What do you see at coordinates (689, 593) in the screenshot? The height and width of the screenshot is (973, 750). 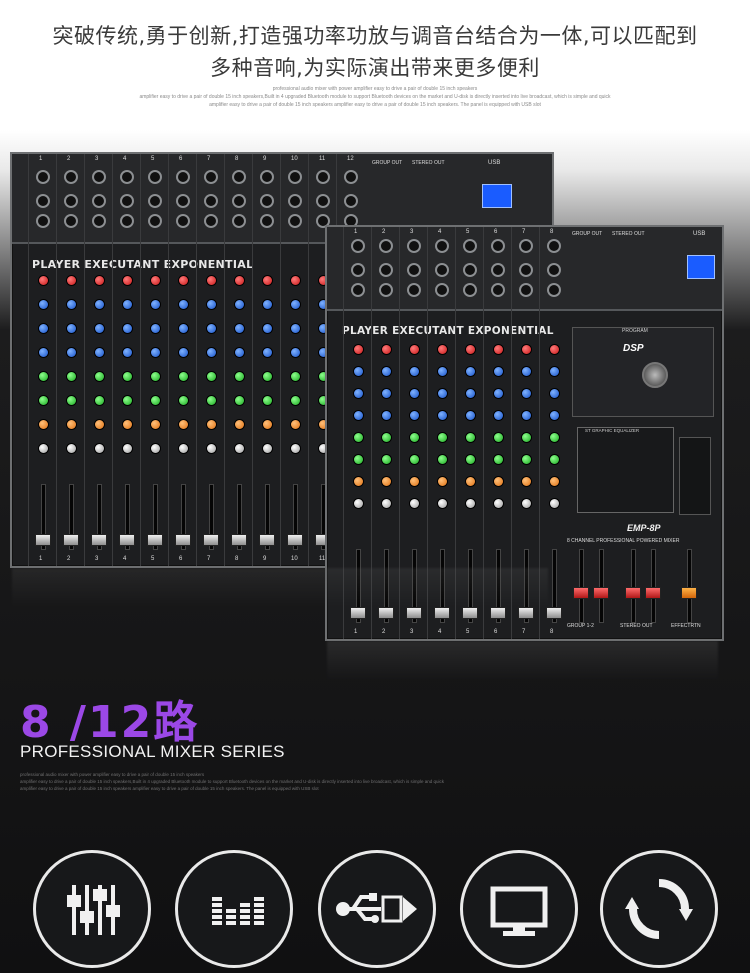 I see `effect-return-fader` at bounding box center [689, 593].